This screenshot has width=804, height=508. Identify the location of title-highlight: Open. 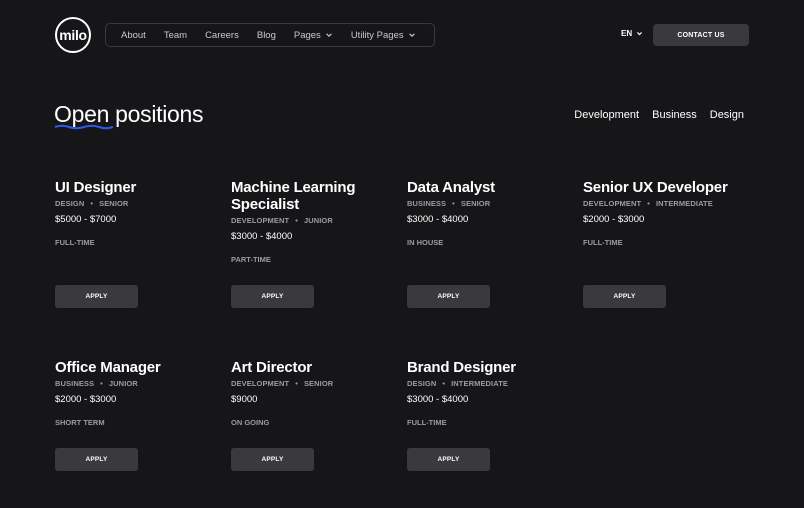
(84, 115).